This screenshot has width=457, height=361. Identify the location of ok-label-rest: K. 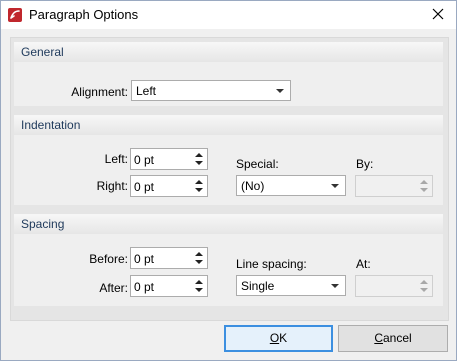
(283, 338).